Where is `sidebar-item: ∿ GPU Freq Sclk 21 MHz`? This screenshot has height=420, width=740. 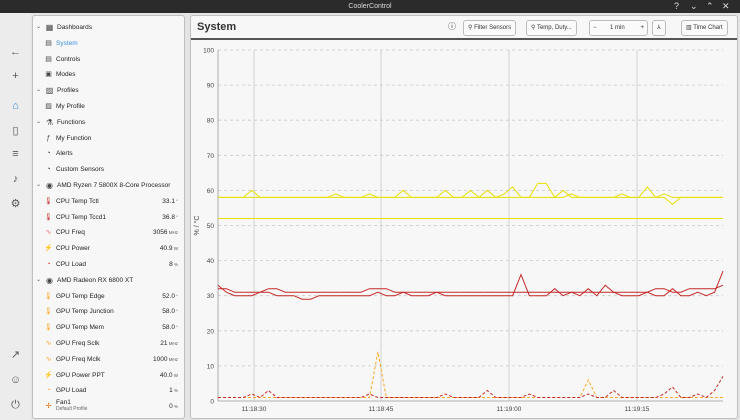
sidebar-item: ∿ GPU Freq Sclk 21 MHz is located at coordinates (108, 343).